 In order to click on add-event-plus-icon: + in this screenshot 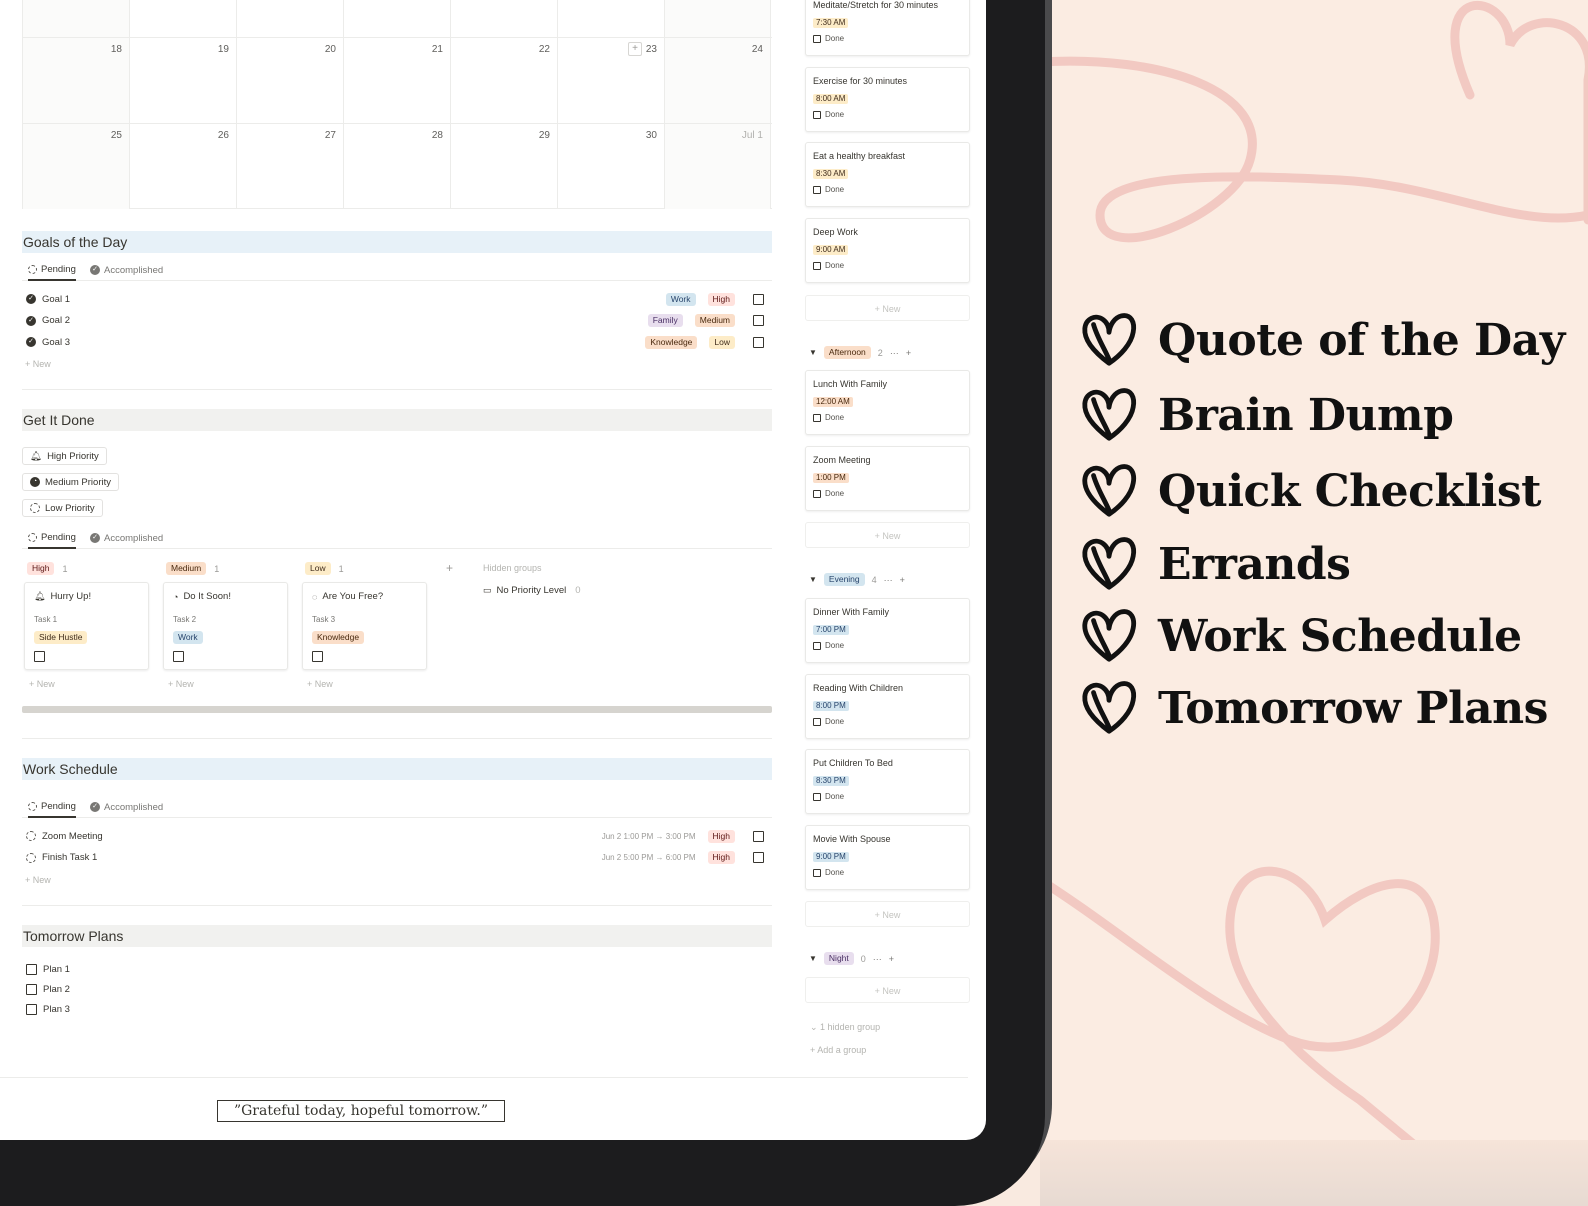, I will do `click(635, 49)`.